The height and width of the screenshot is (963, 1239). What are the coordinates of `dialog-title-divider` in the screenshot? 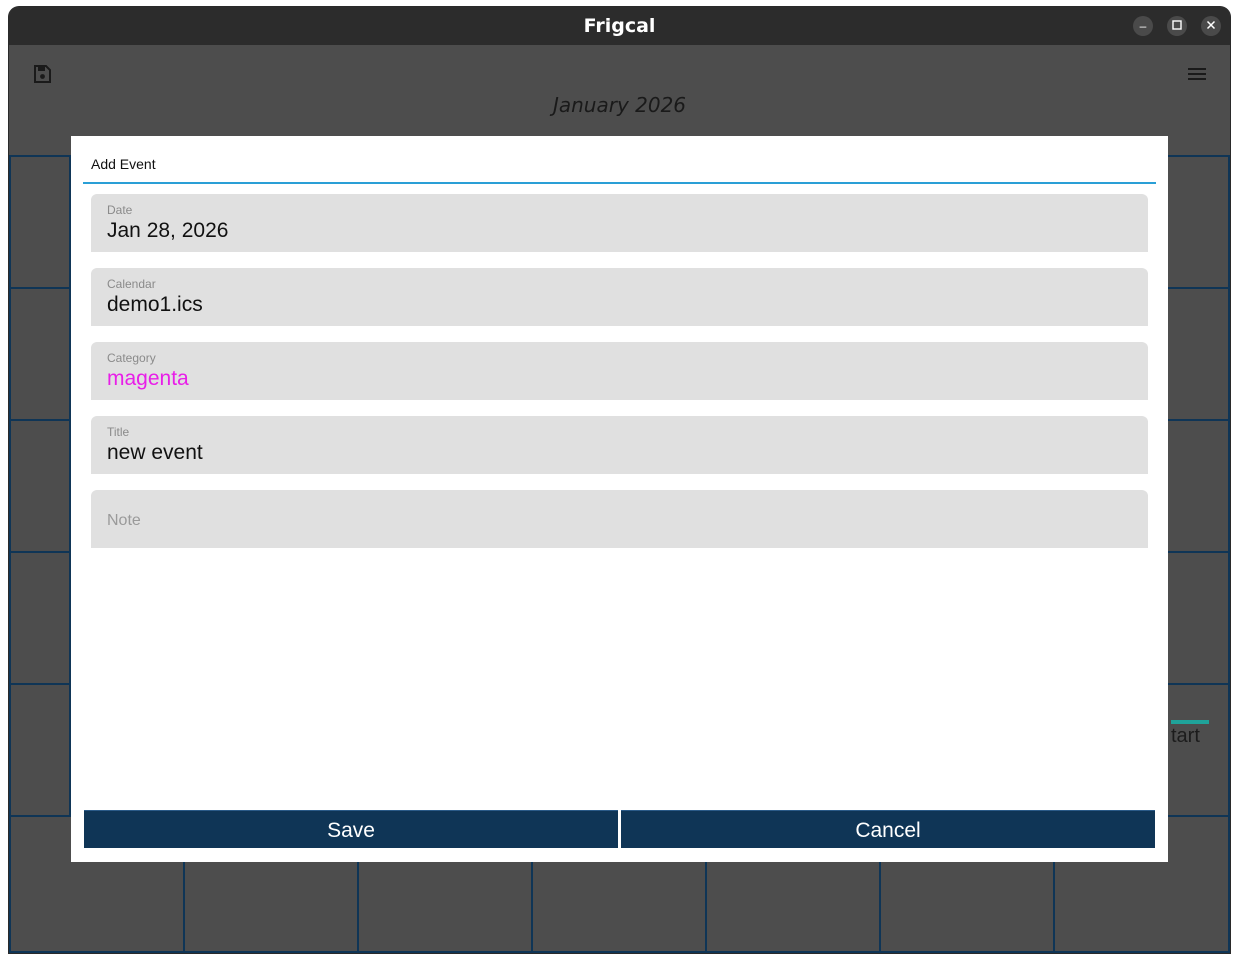 It's located at (619, 183).